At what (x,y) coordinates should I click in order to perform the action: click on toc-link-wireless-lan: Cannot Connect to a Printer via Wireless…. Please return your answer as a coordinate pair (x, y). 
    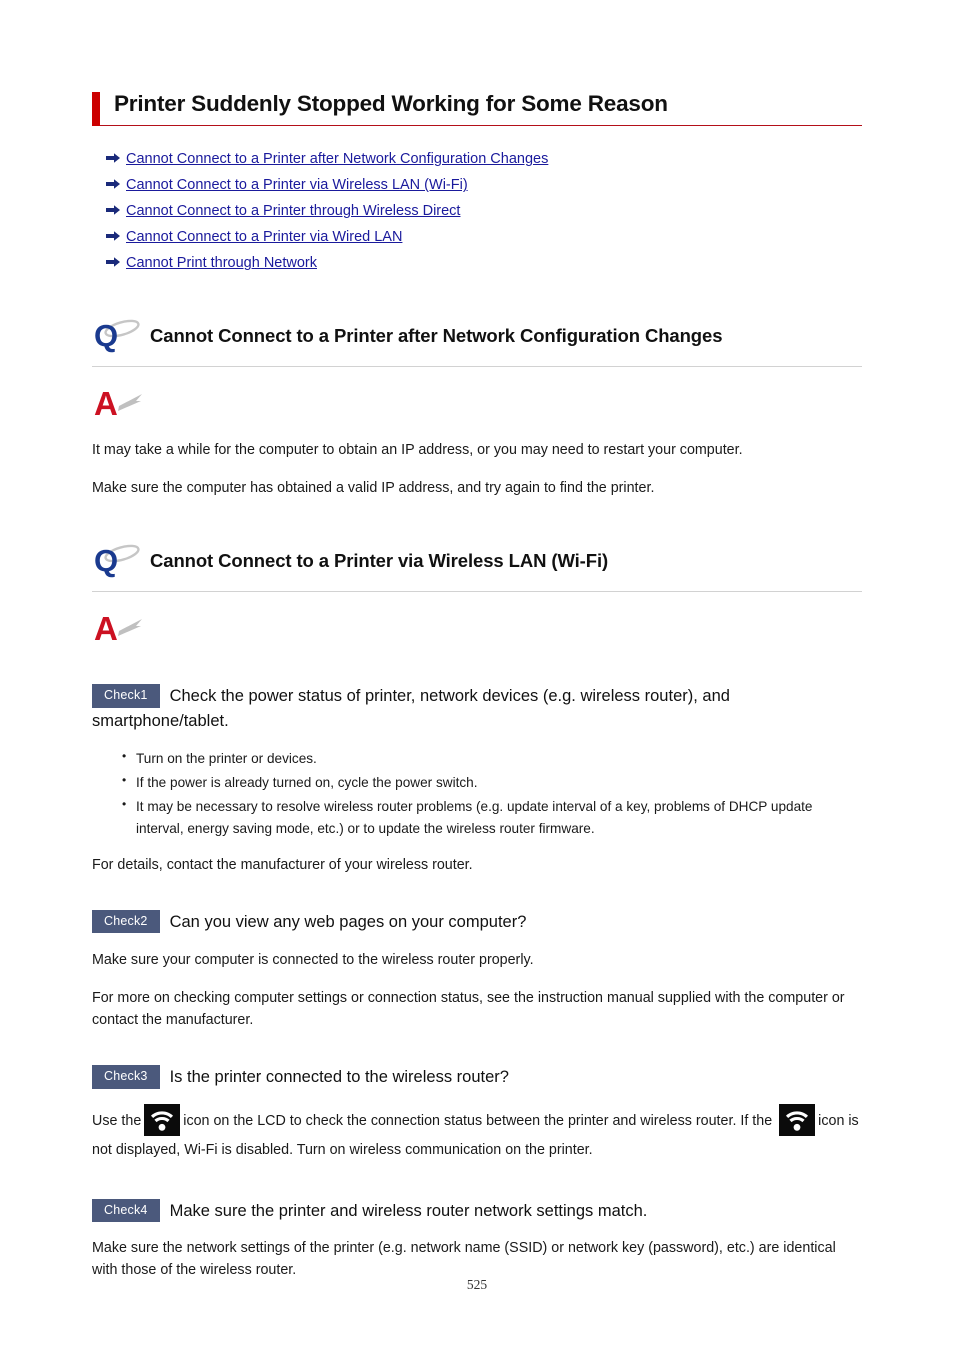
    Looking at the image, I should click on (297, 186).